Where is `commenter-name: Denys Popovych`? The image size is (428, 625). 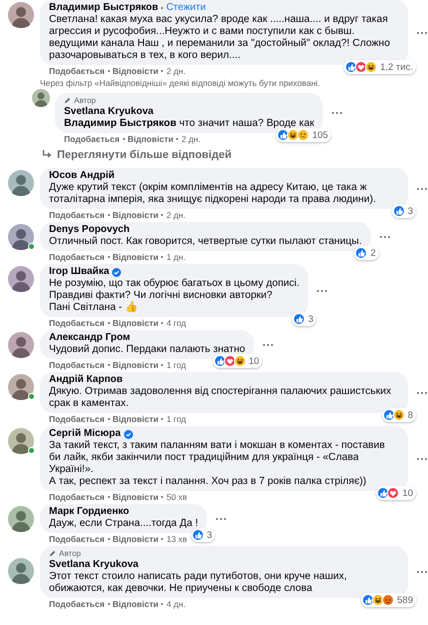 commenter-name: Denys Popovych is located at coordinates (89, 230).